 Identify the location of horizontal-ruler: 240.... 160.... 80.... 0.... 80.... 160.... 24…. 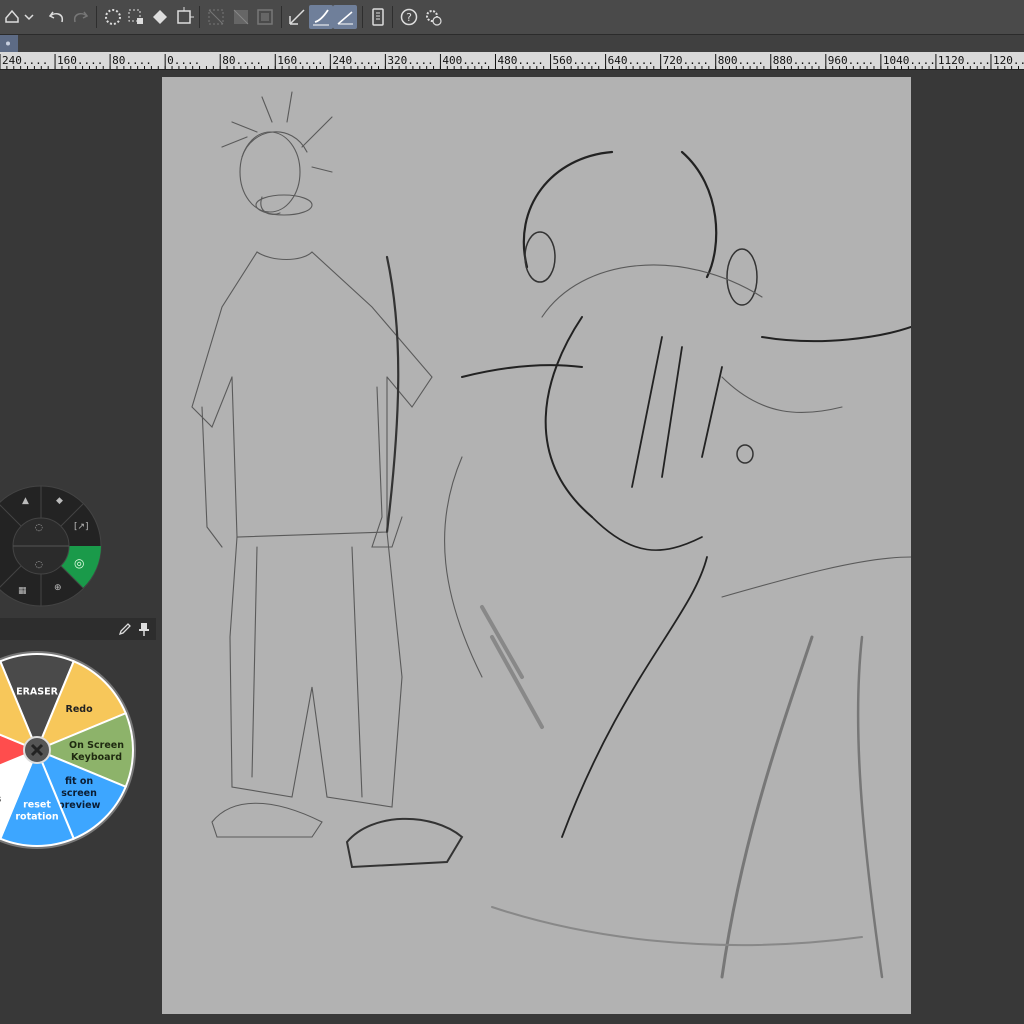
(512, 61).